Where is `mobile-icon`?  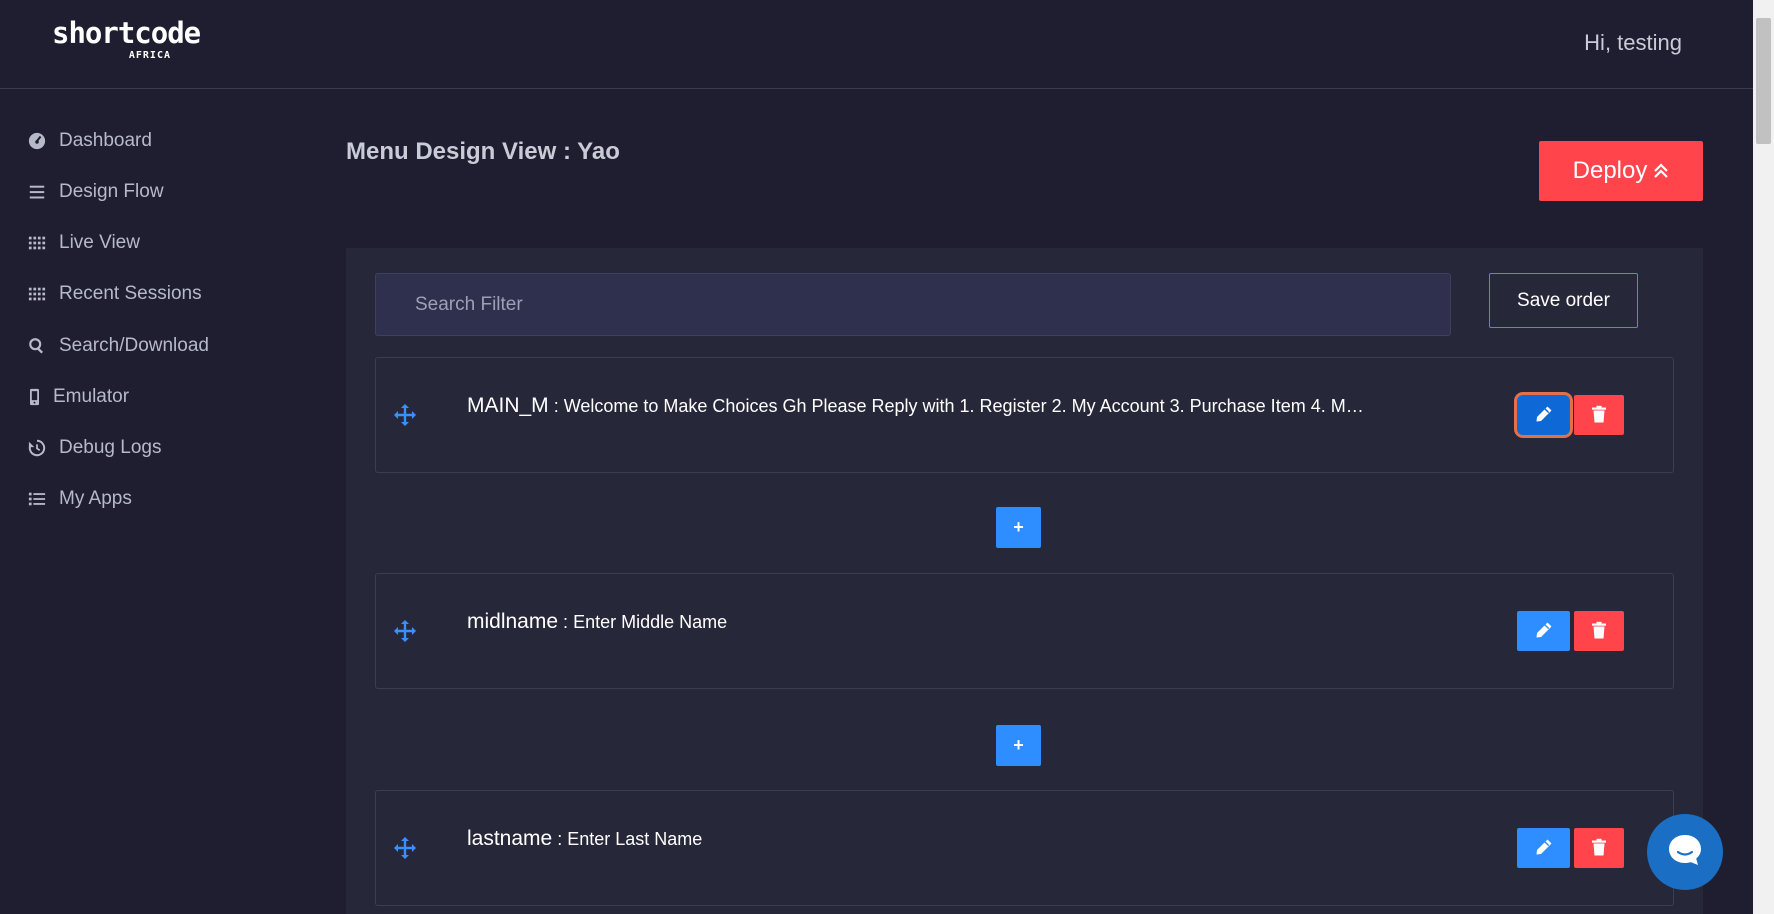 mobile-icon is located at coordinates (34, 397).